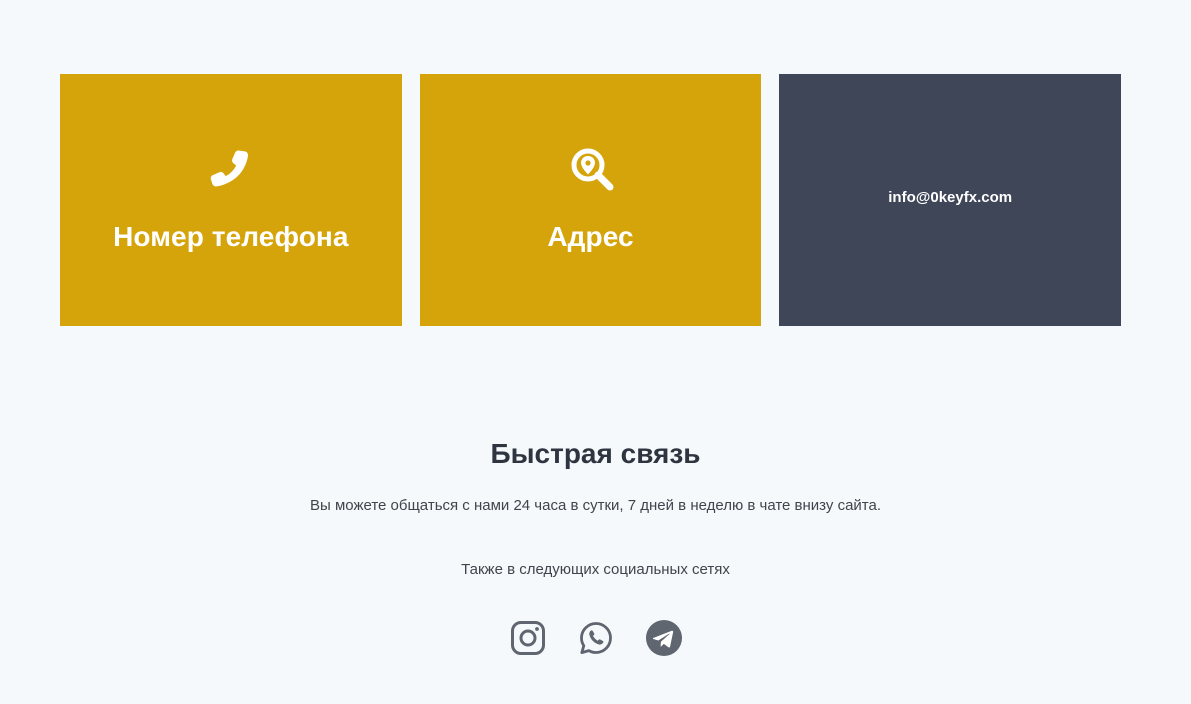  I want to click on whatsapp-link, so click(596, 638).